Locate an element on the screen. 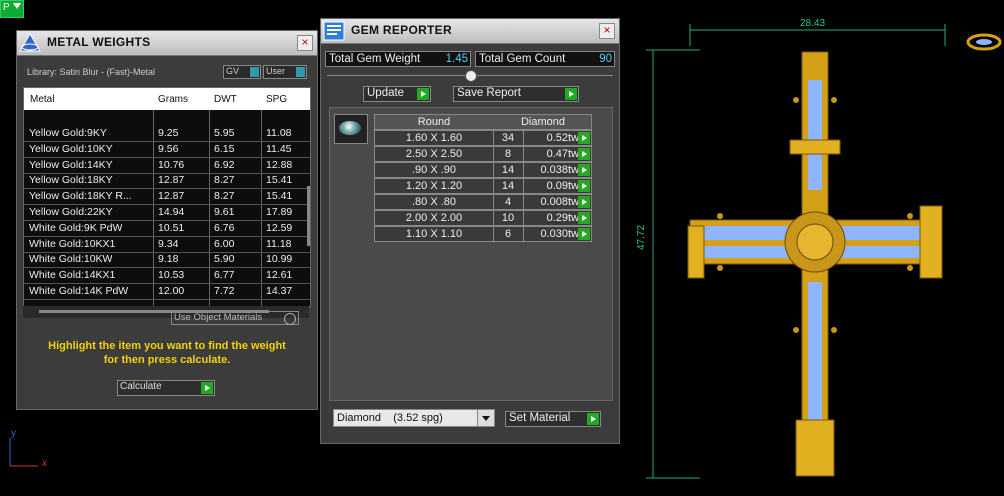 Image resolution: width=1004 pixels, height=496 pixels. user-toggle: User is located at coordinates (285, 72).